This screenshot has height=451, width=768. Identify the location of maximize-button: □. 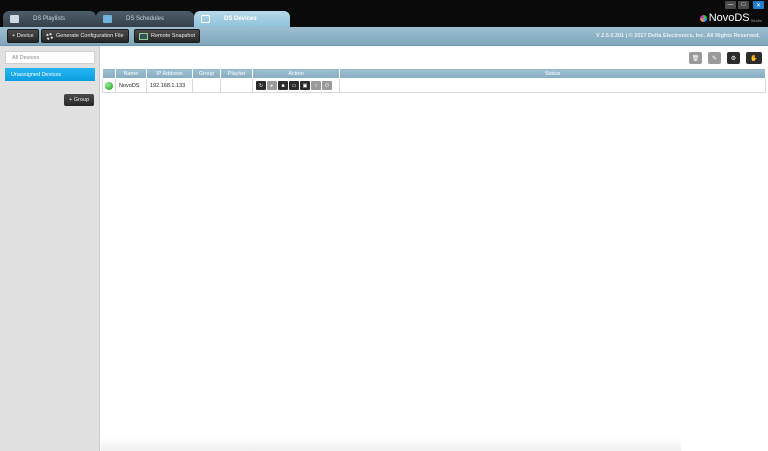
(743, 5).